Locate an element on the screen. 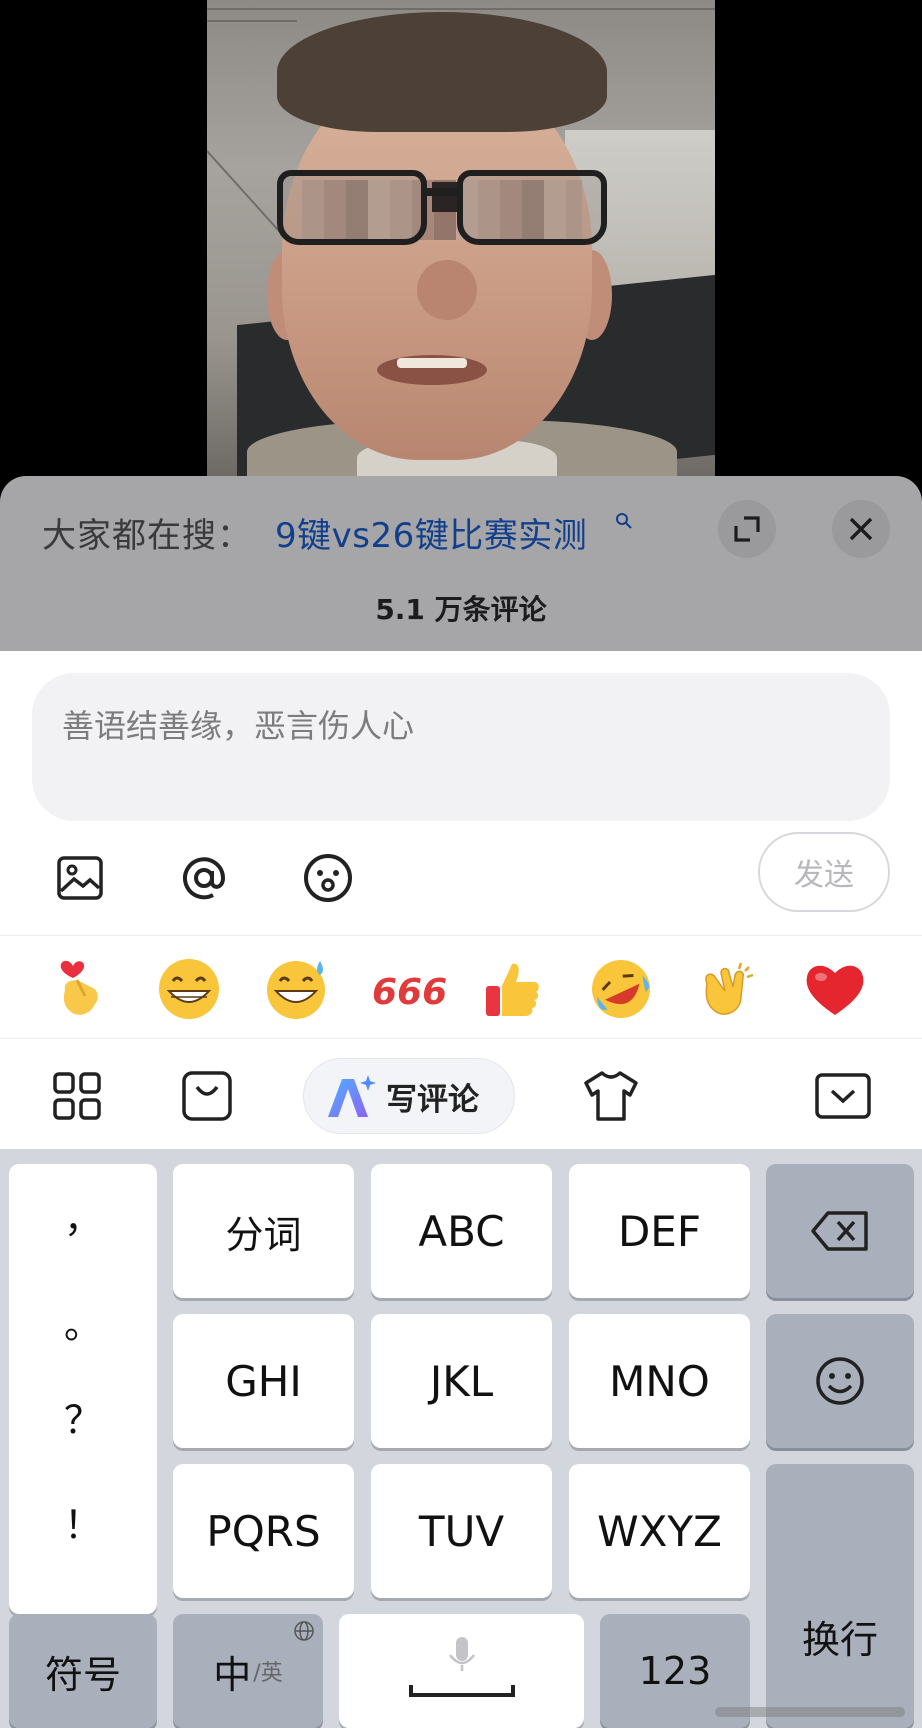 The height and width of the screenshot is (1728, 922). close-button is located at coordinates (861, 529).